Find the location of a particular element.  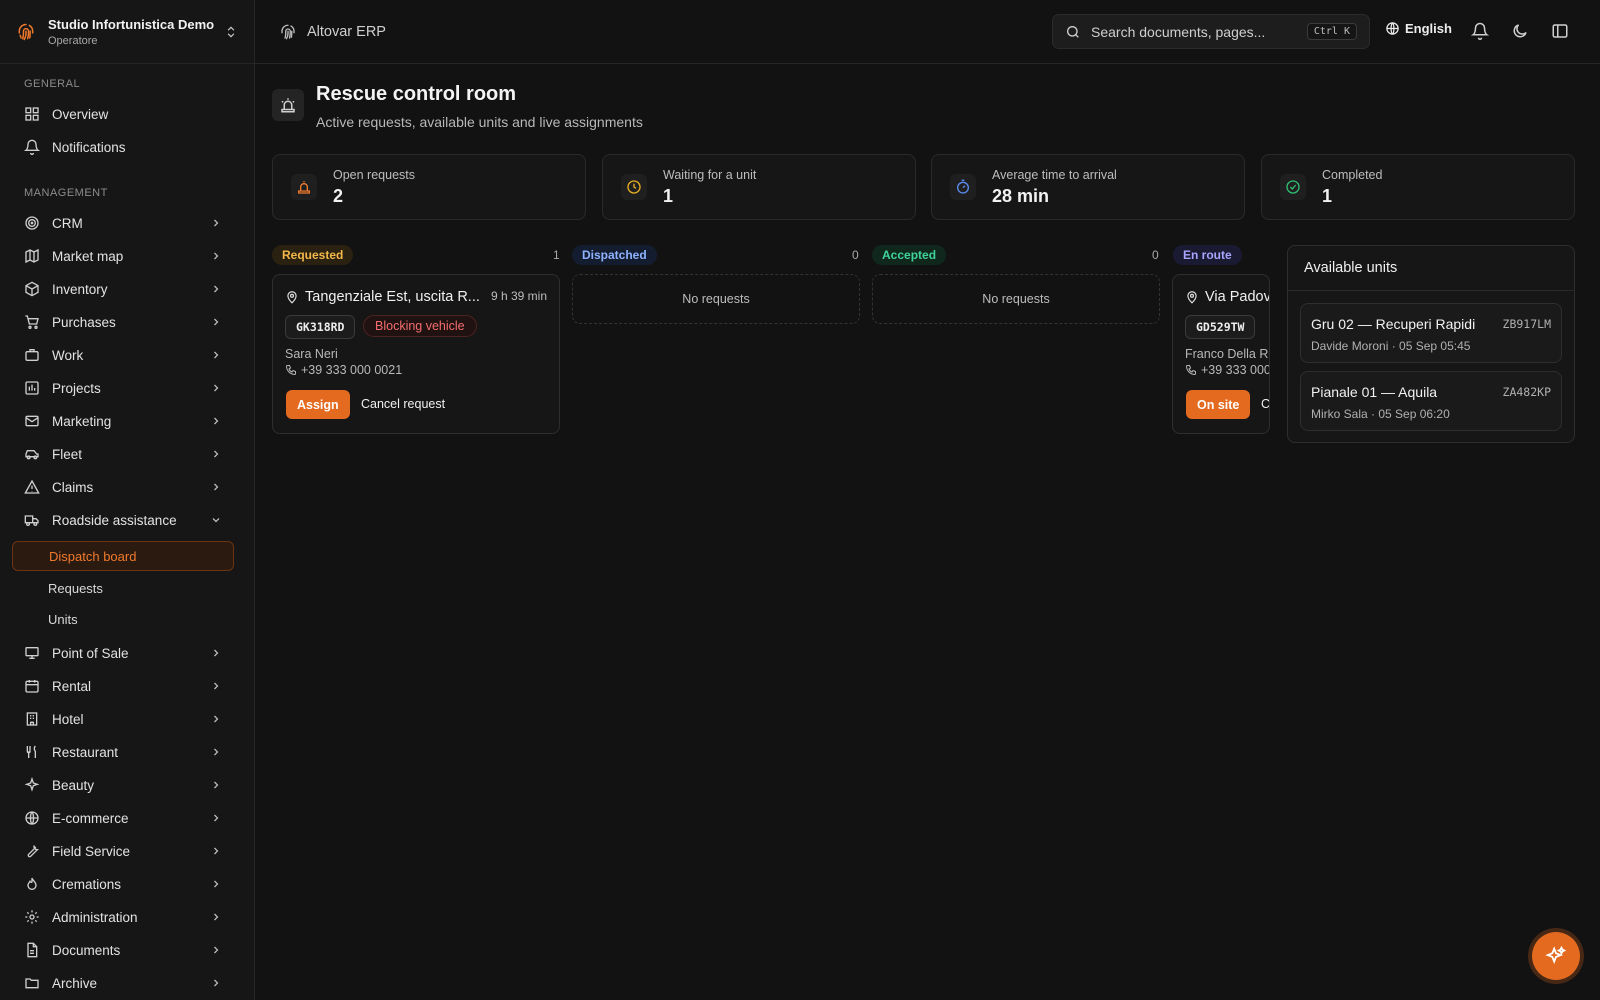

monitor-icon is located at coordinates (32, 653).